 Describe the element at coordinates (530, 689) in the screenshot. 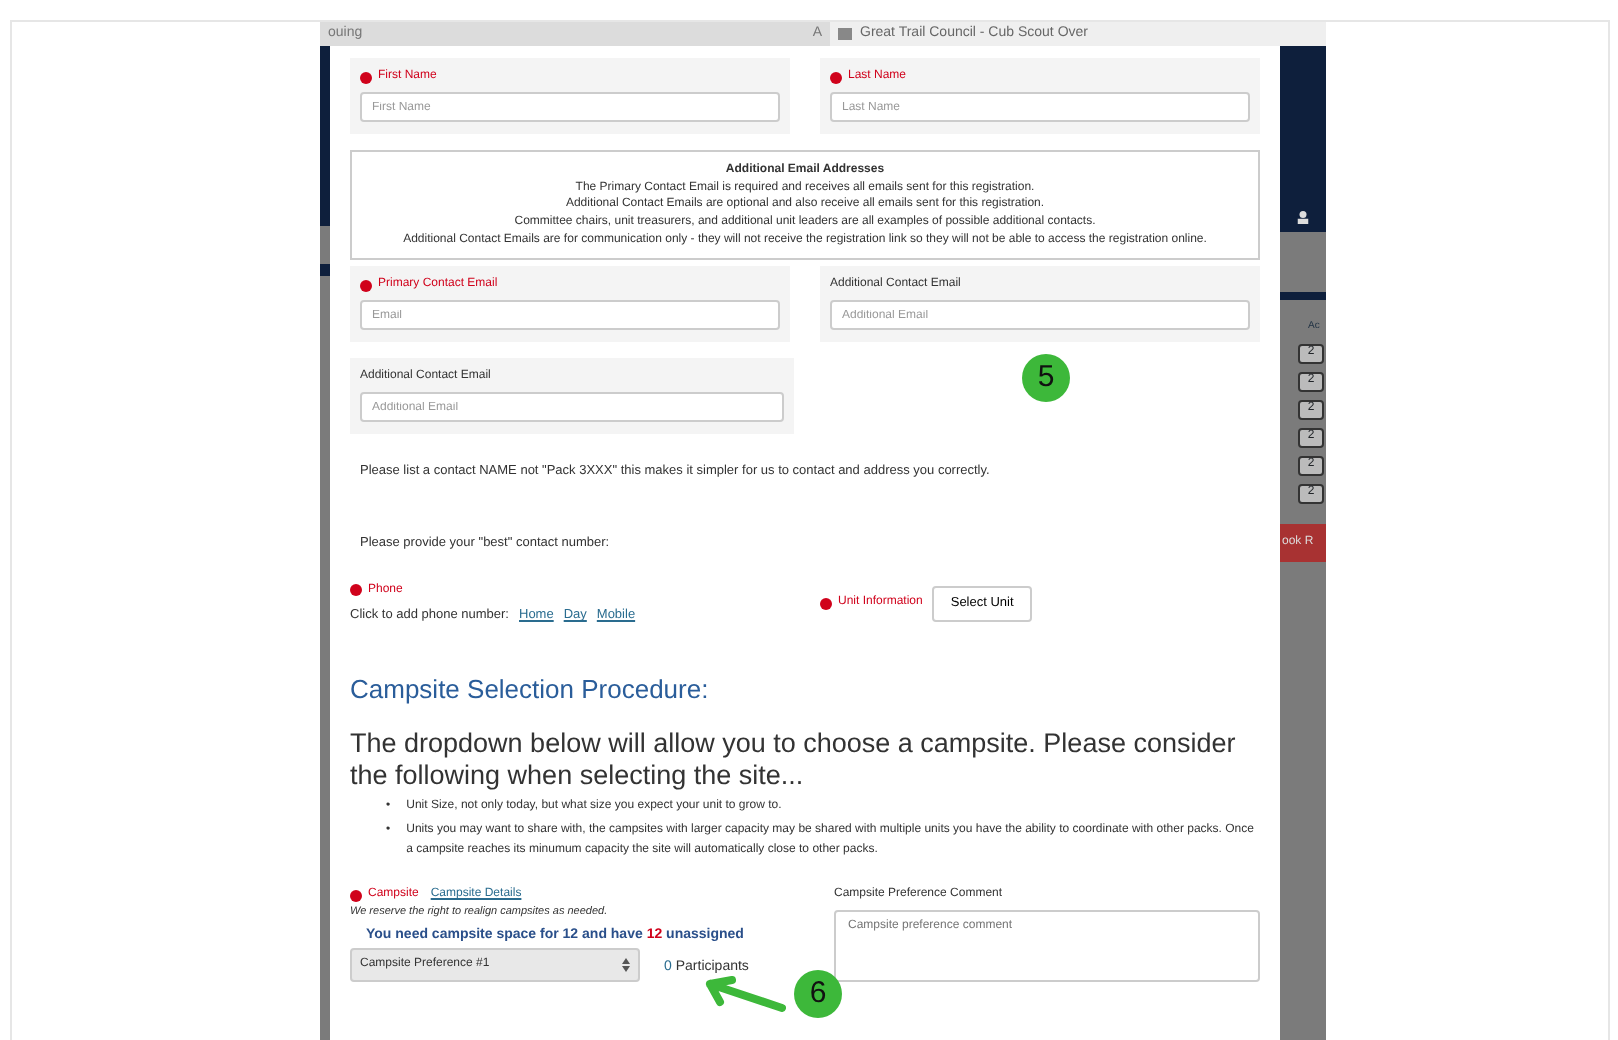

I see `section-heading: Campsite Selection Procedure:` at that location.